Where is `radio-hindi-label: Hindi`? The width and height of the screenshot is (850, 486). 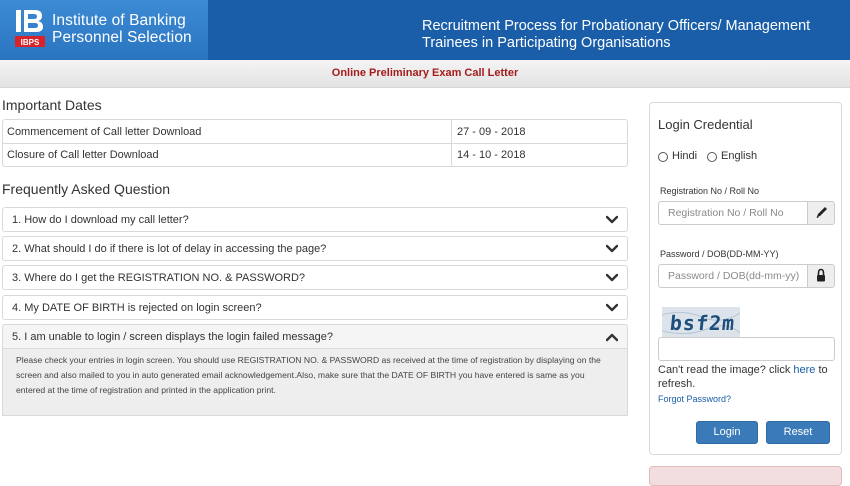 radio-hindi-label: Hindi is located at coordinates (684, 156).